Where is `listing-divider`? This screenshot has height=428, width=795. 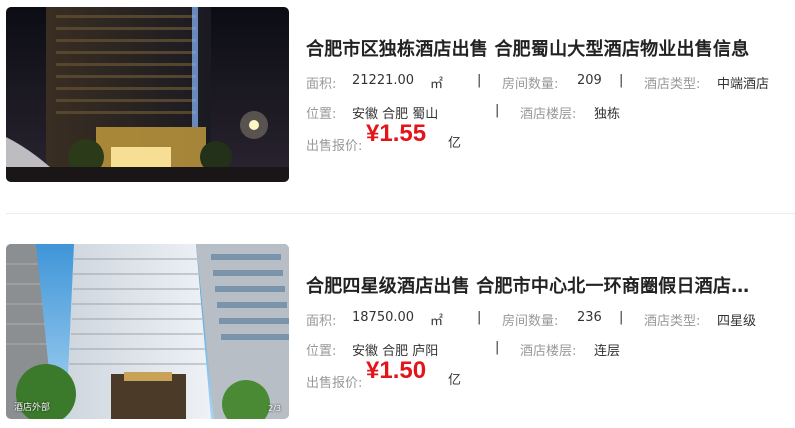 listing-divider is located at coordinates (400, 213).